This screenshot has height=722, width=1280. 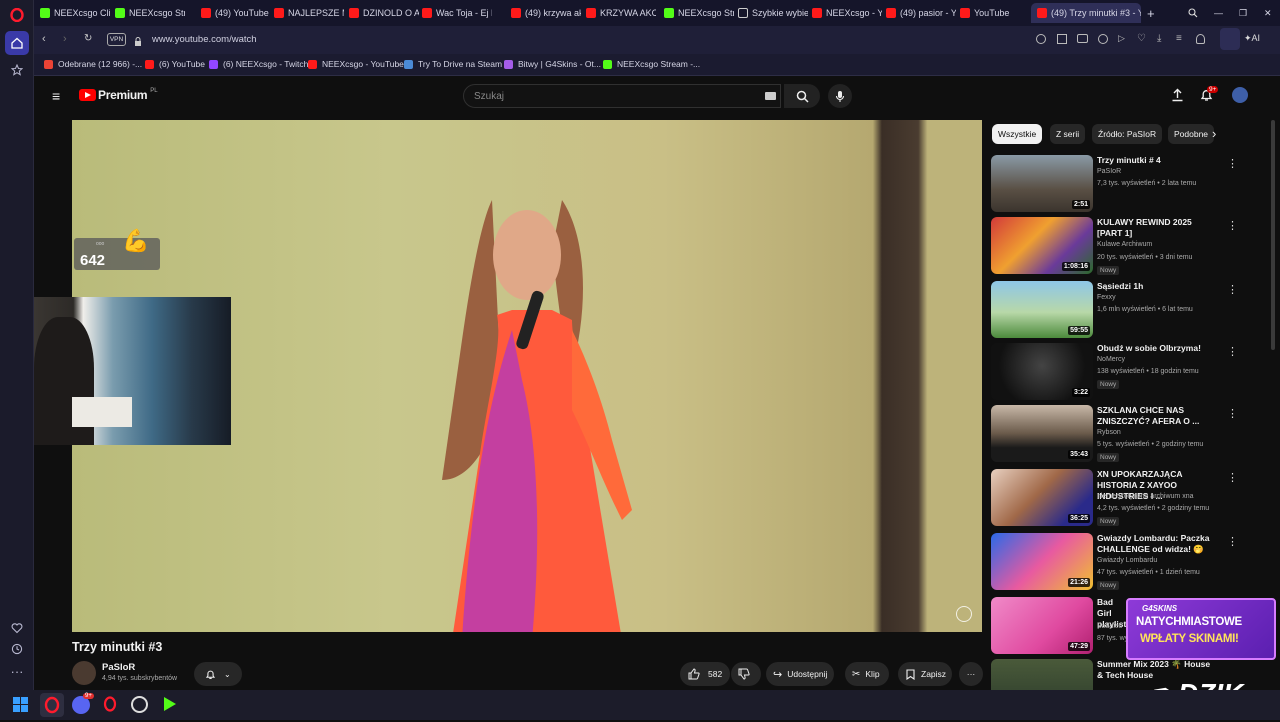 What do you see at coordinates (620, 13) in the screenshot?
I see `tab-krzywa-akcja-2: KRZYWA AKCJA` at bounding box center [620, 13].